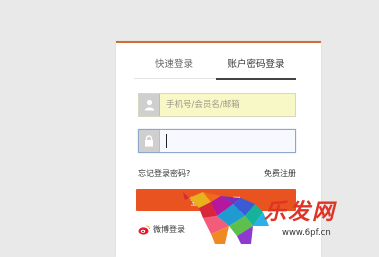  What do you see at coordinates (144, 230) in the screenshot?
I see `weibo-icon` at bounding box center [144, 230].